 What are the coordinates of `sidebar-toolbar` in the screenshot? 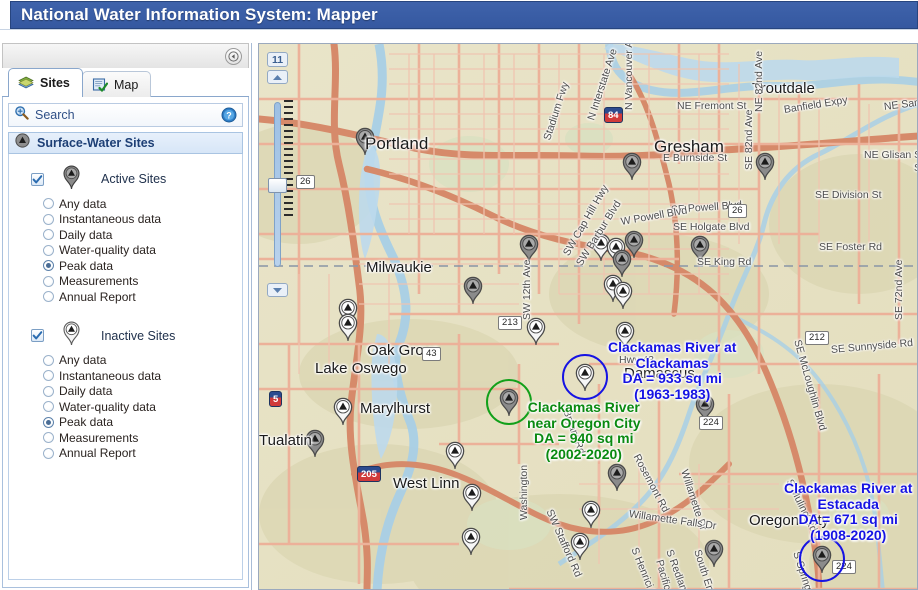 It's located at (125, 55).